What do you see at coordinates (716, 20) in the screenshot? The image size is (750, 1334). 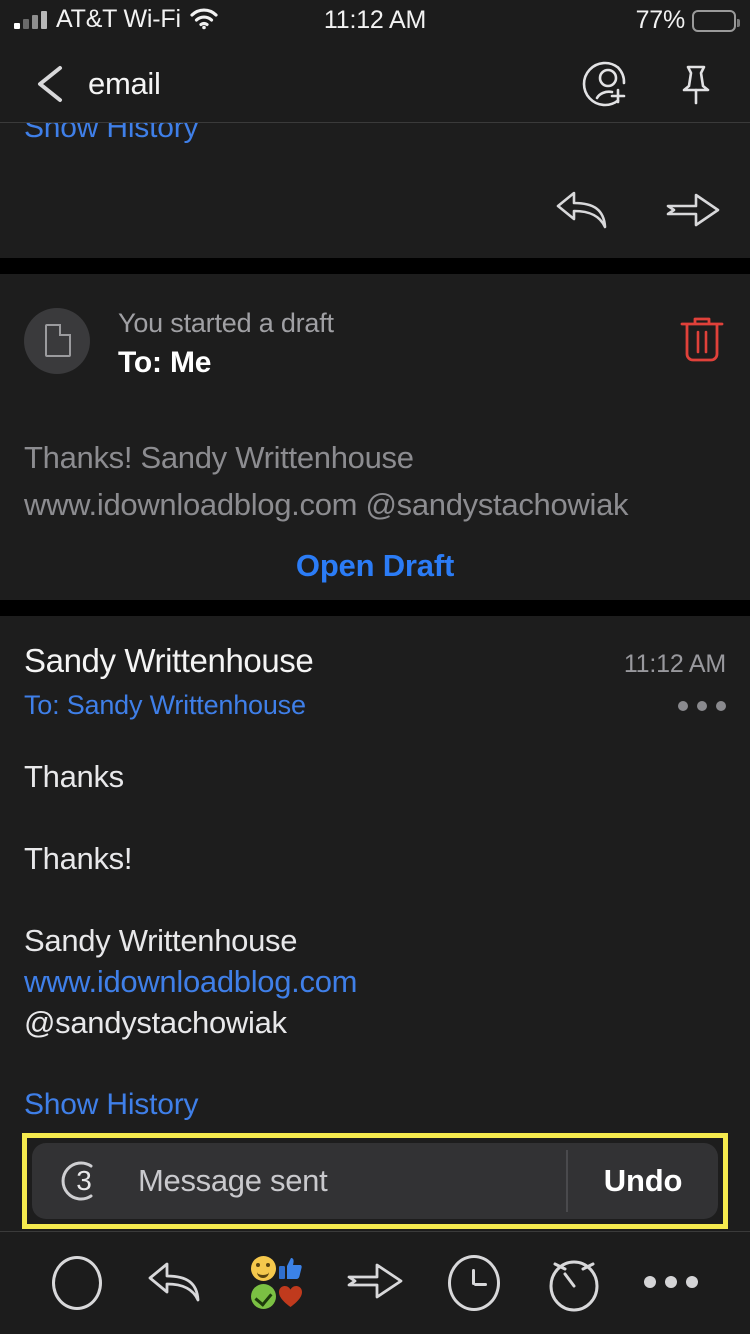 I see `battery-icon` at bounding box center [716, 20].